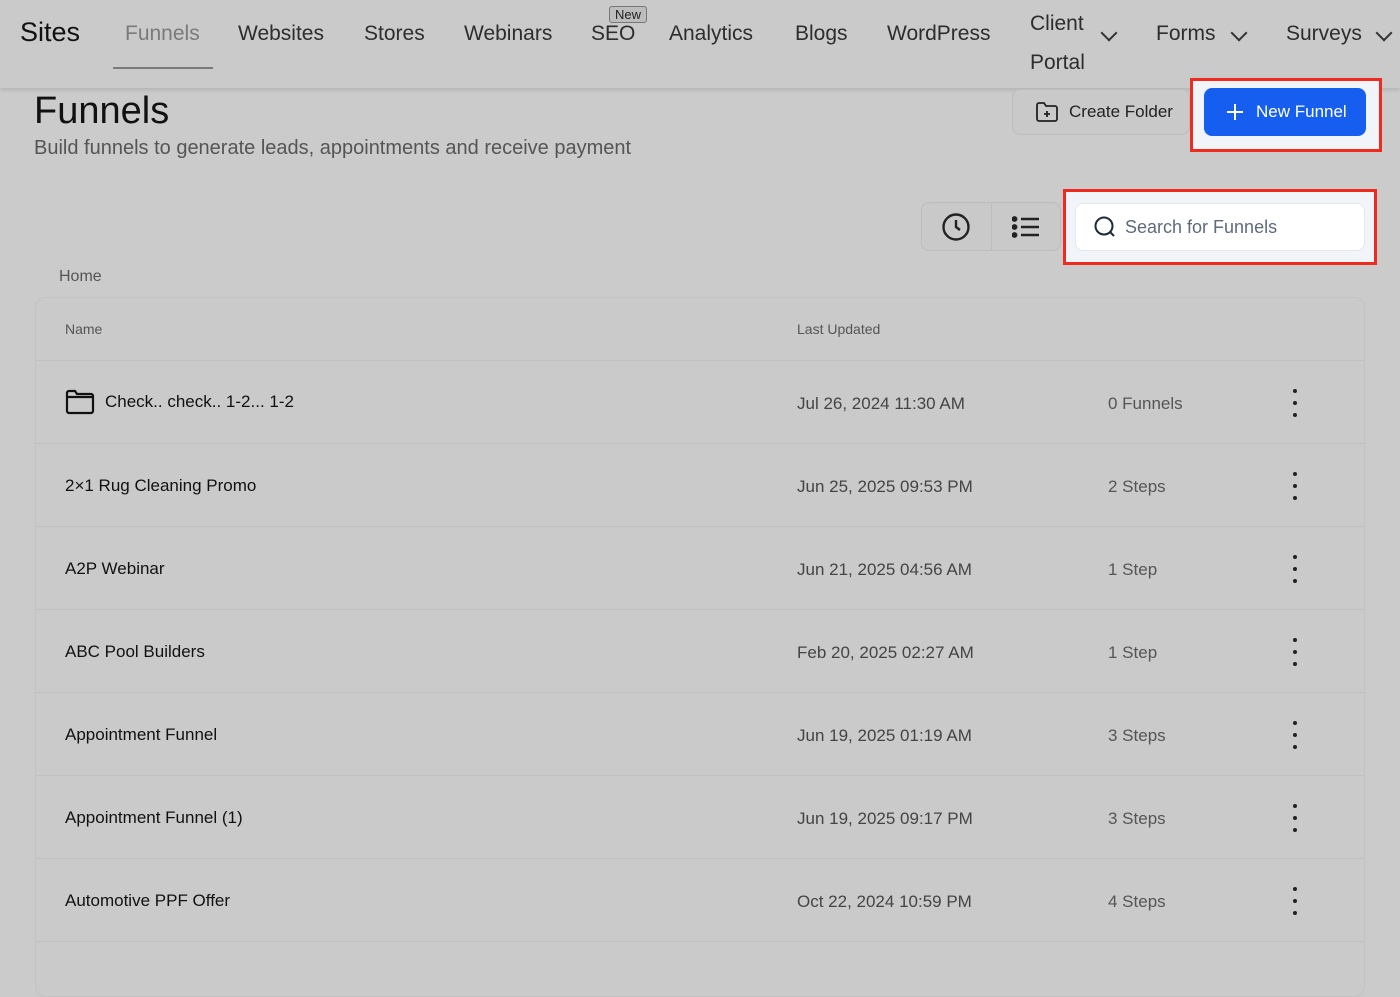 Image resolution: width=1400 pixels, height=997 pixels. I want to click on funnel-name: Check.. check.. 1-2... 1-2, so click(179, 402).